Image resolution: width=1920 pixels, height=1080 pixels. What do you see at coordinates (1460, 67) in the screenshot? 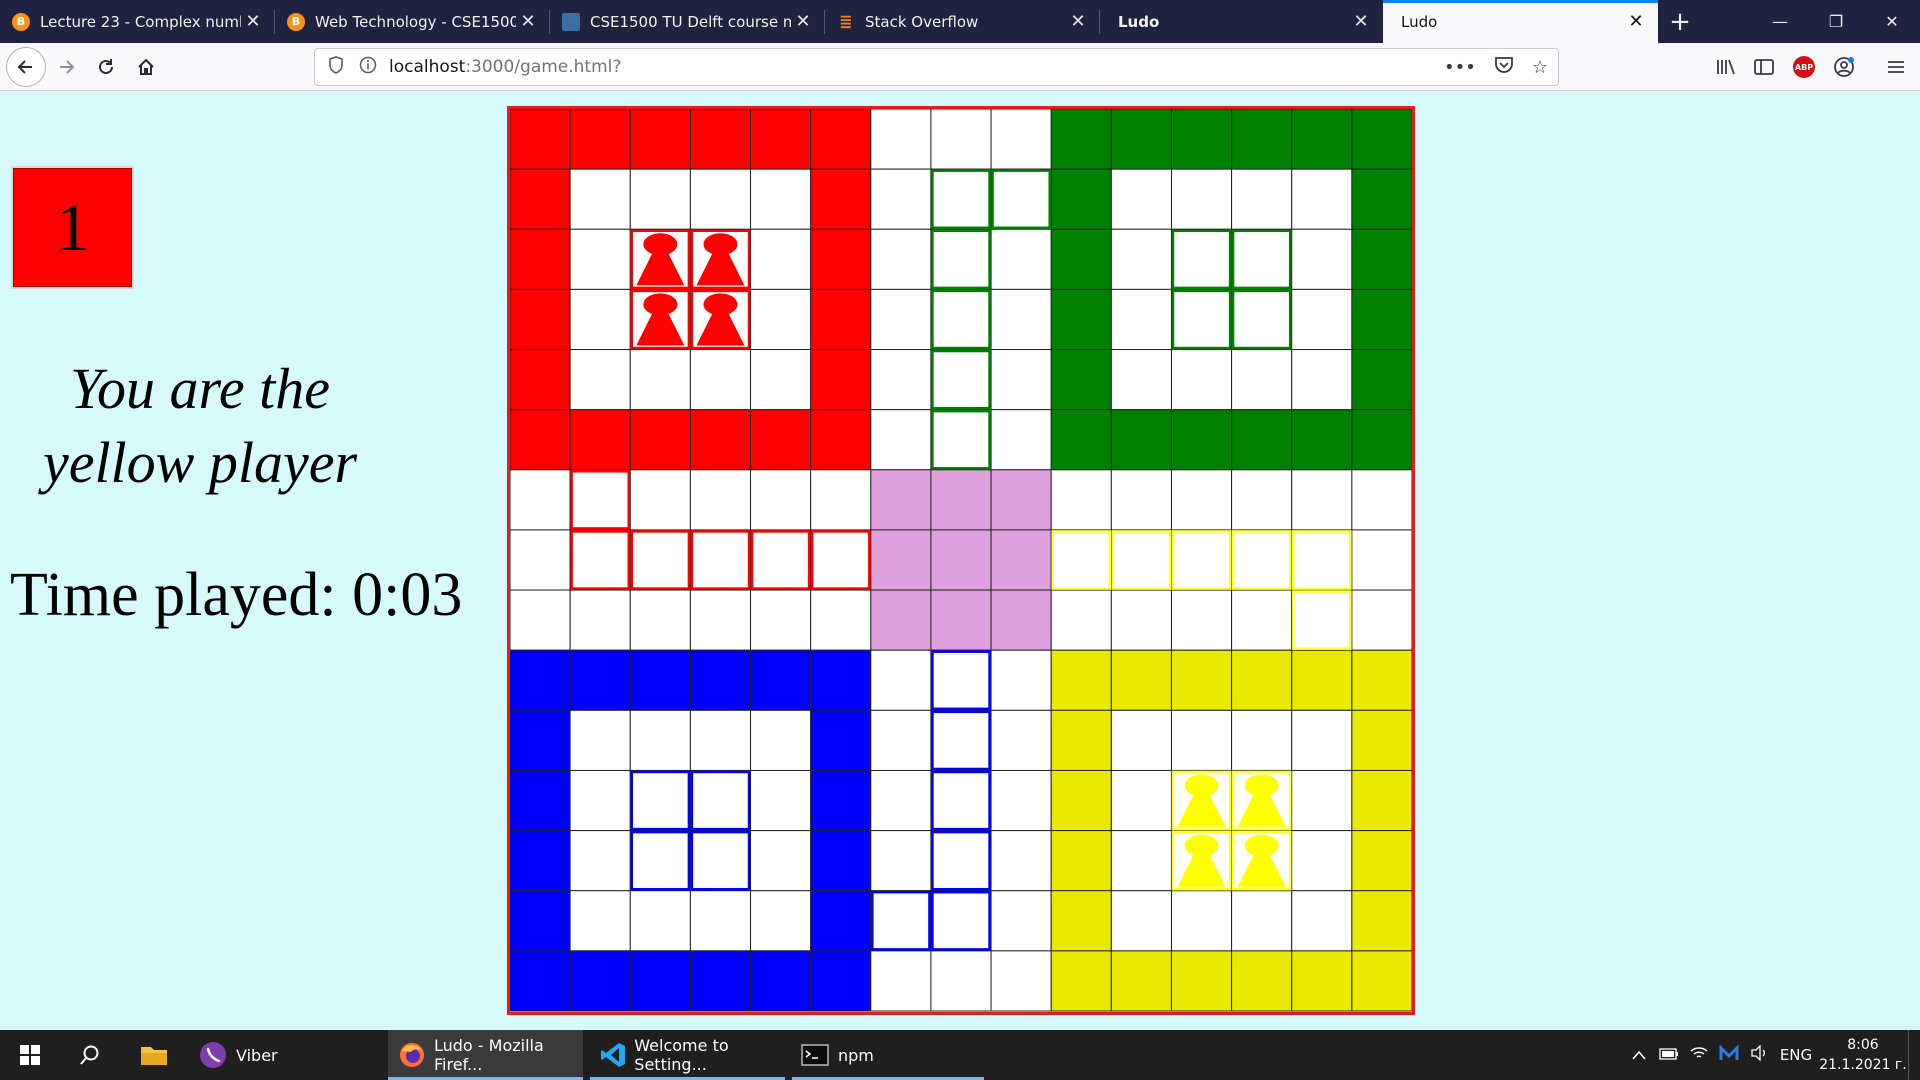
I see `page-actions-icon: •••` at bounding box center [1460, 67].